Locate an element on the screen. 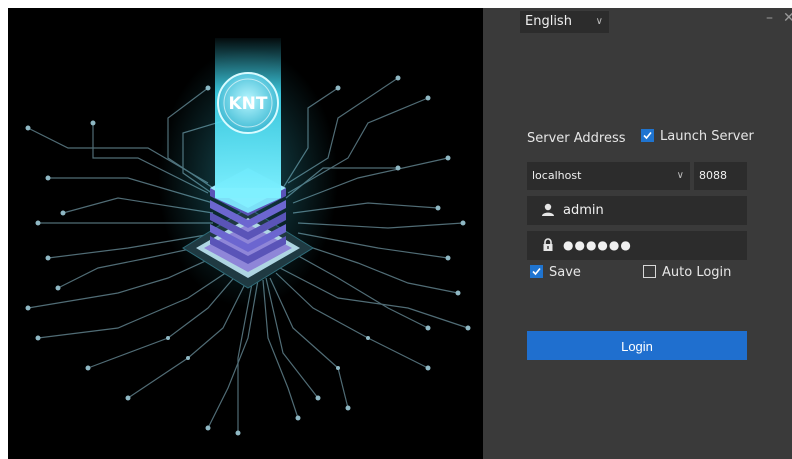  server-port-field: 8088 is located at coordinates (720, 176).